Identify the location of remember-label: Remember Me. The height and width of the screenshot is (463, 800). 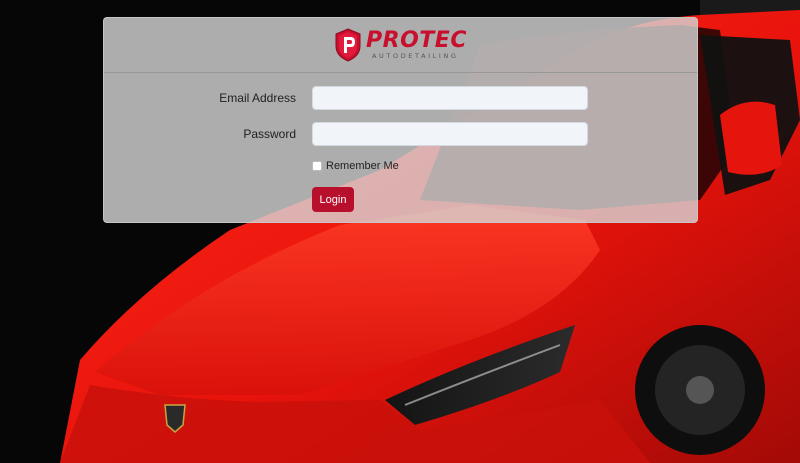
(362, 166).